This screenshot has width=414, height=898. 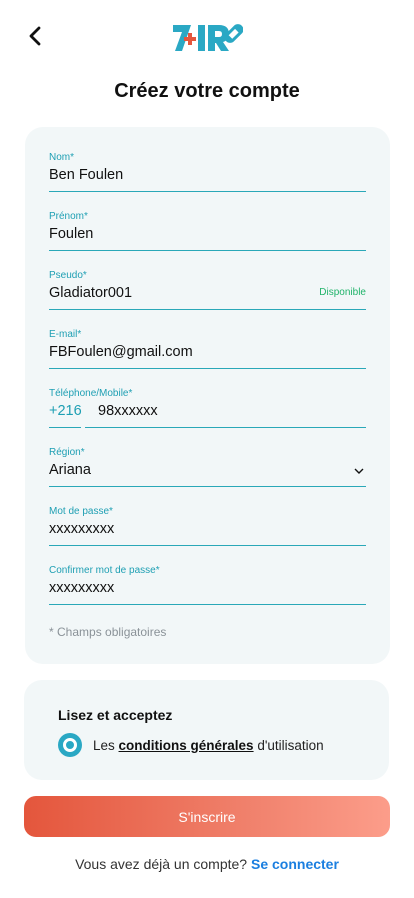 I want to click on field-label: Confirmer mot de passe*, so click(x=104, y=570).